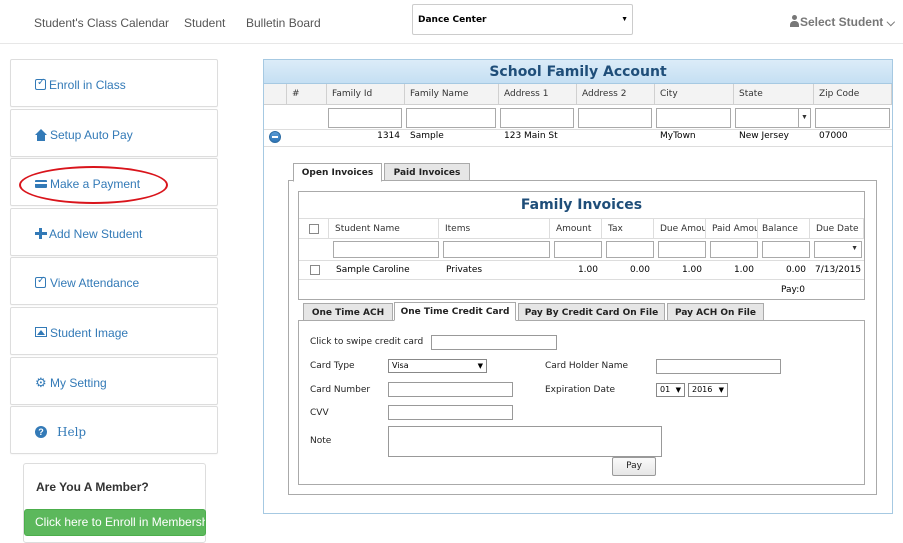 Image resolution: width=903 pixels, height=543 pixels. I want to click on sidebar-item-label: Help, so click(72, 432).